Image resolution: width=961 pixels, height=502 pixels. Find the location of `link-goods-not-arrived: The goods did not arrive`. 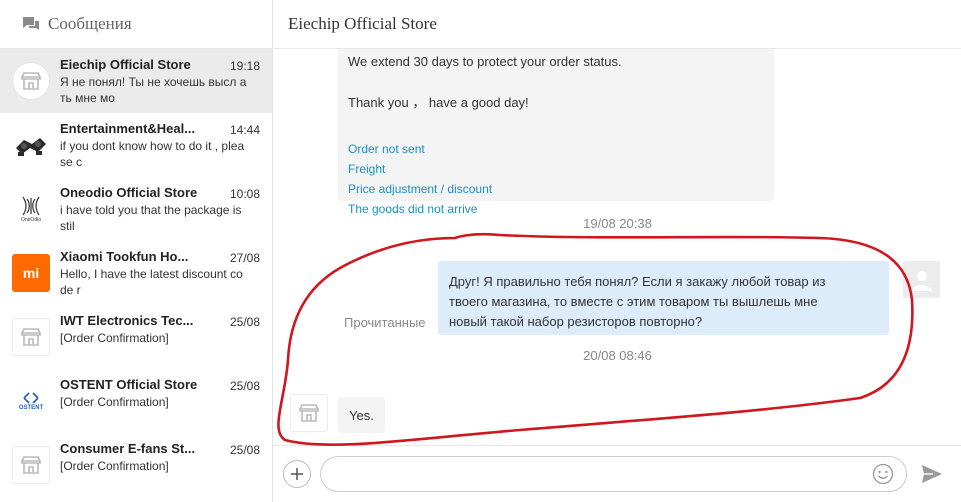

link-goods-not-arrived: The goods did not arrive is located at coordinates (412, 209).